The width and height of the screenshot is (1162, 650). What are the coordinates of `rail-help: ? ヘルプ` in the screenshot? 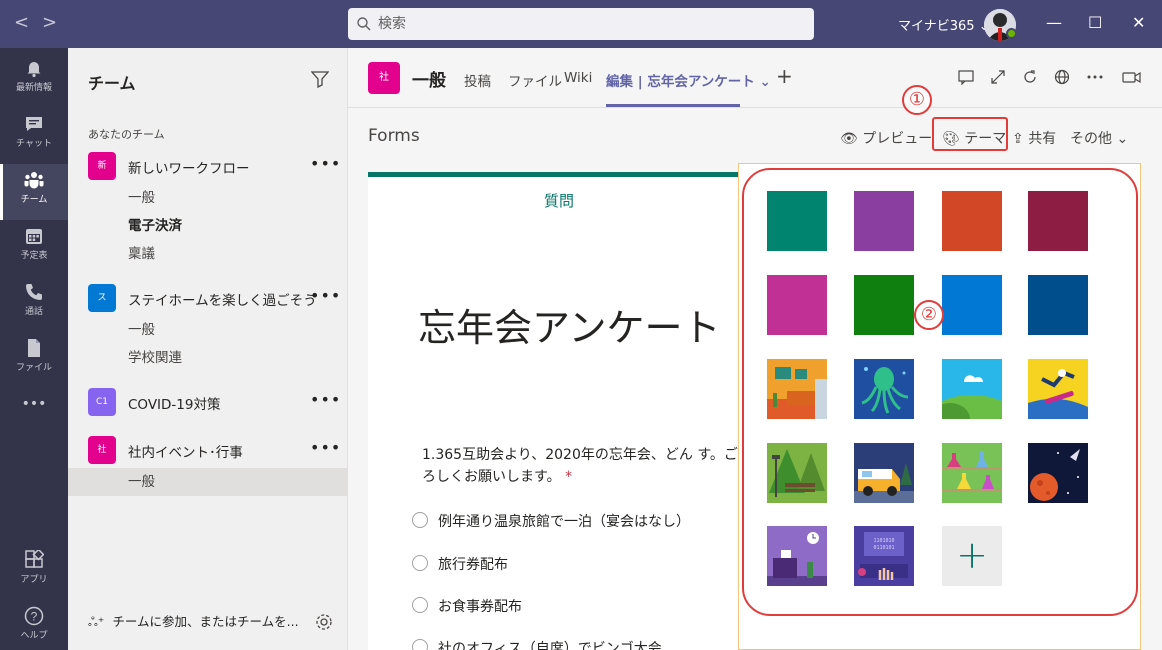 It's located at (34, 625).